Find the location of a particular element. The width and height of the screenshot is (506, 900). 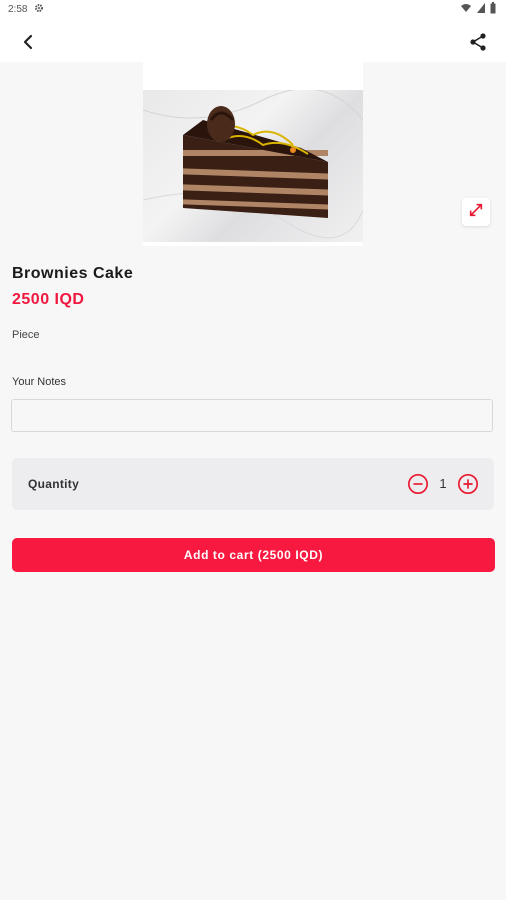

add-to-cart-button: Add to cart (2500 IQD) is located at coordinates (253, 555).